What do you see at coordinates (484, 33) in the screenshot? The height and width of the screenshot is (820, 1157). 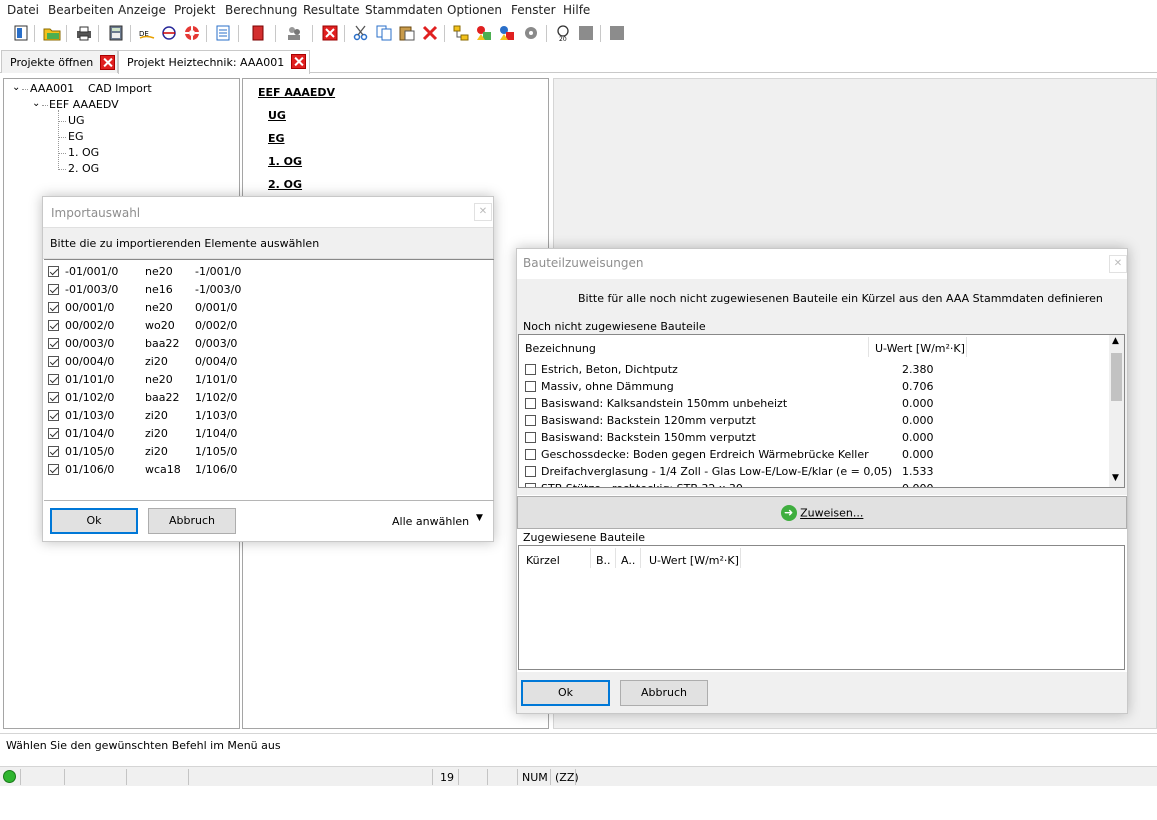 I see `shapes-icon` at bounding box center [484, 33].